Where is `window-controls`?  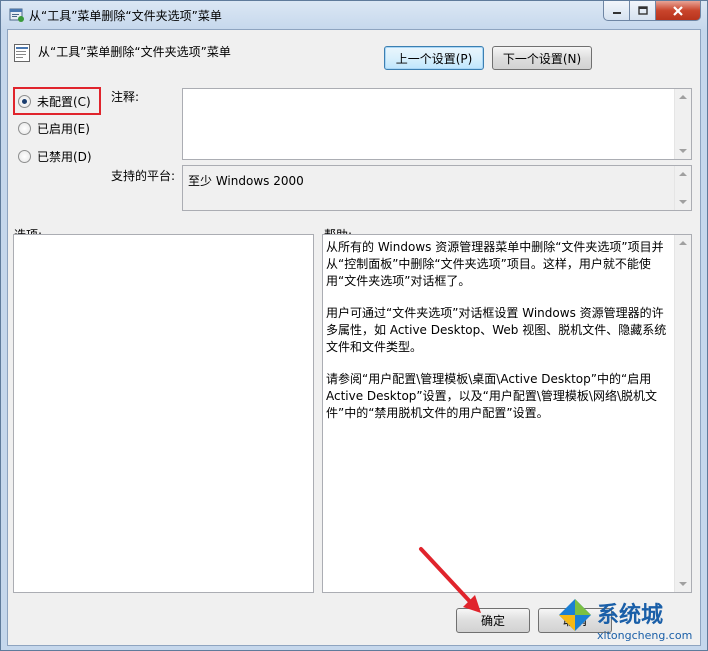
window-controls is located at coordinates (652, 11).